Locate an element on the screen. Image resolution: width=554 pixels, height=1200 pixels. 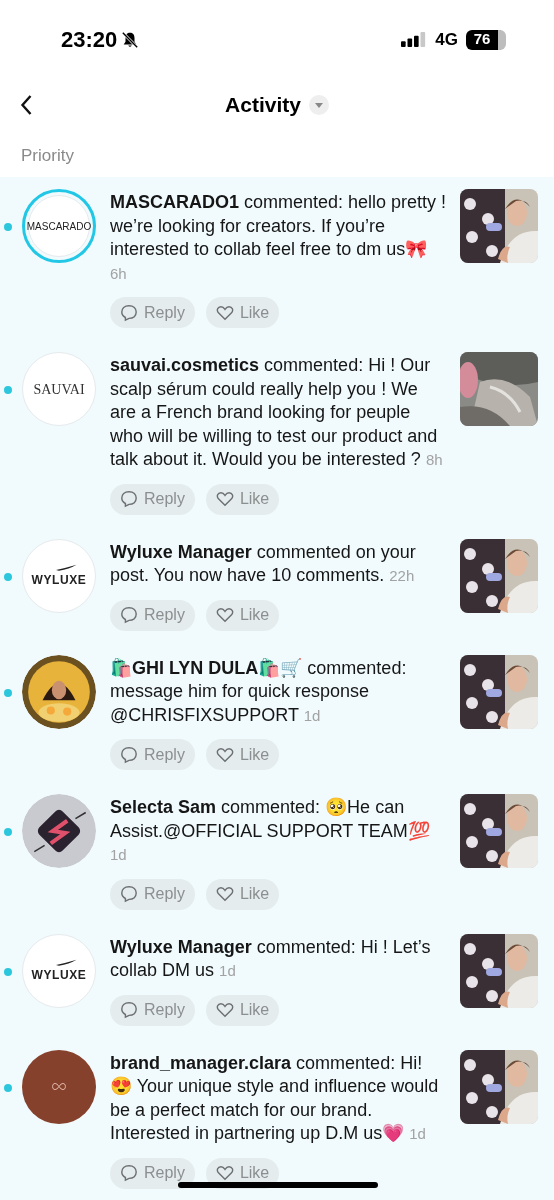
notification-text: Wyluxe Manager commented: Hi ! Let’s collab DM us 1d is located at coordinates (271, 958).